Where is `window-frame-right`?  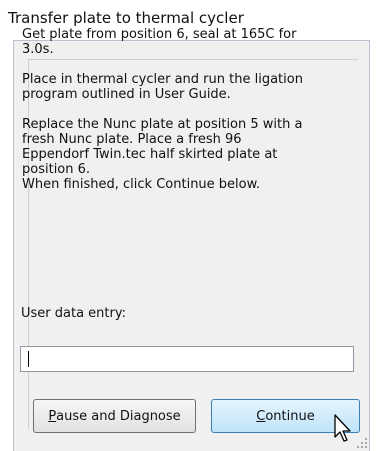 window-frame-right is located at coordinates (376, 245).